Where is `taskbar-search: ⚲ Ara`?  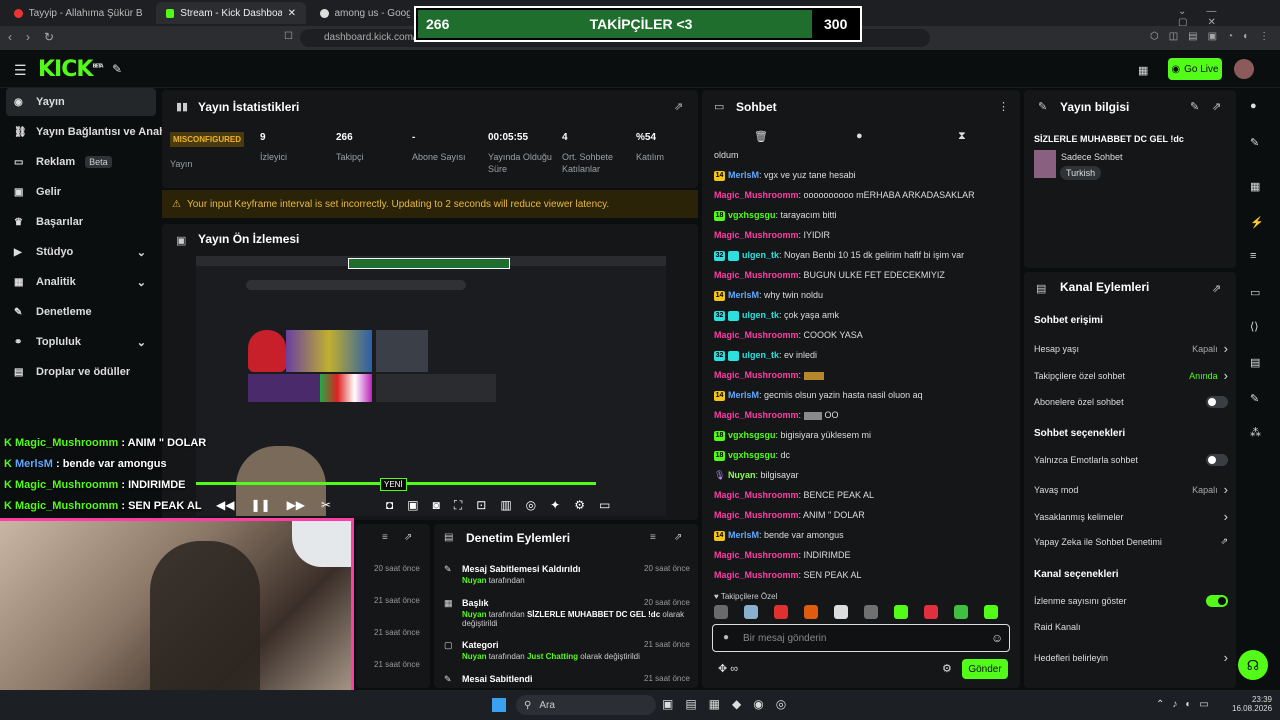 taskbar-search: ⚲ Ara is located at coordinates (586, 705).